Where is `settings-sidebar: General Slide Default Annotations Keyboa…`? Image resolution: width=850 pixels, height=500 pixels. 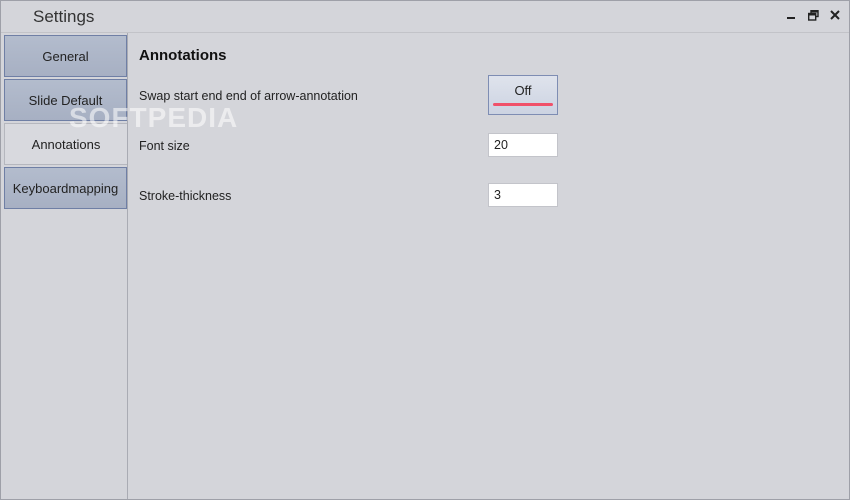 settings-sidebar: General Slide Default Annotations Keyboa… is located at coordinates (64, 266).